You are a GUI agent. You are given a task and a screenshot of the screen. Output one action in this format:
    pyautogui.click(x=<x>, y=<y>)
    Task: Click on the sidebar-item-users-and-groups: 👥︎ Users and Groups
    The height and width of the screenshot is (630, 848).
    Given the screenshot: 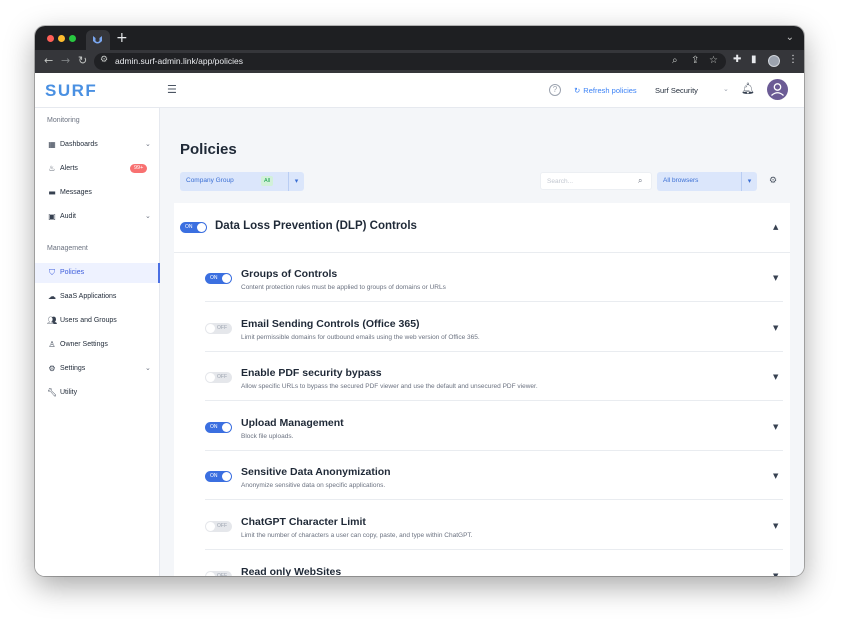 What is the action you would take?
    pyautogui.click(x=97, y=321)
    